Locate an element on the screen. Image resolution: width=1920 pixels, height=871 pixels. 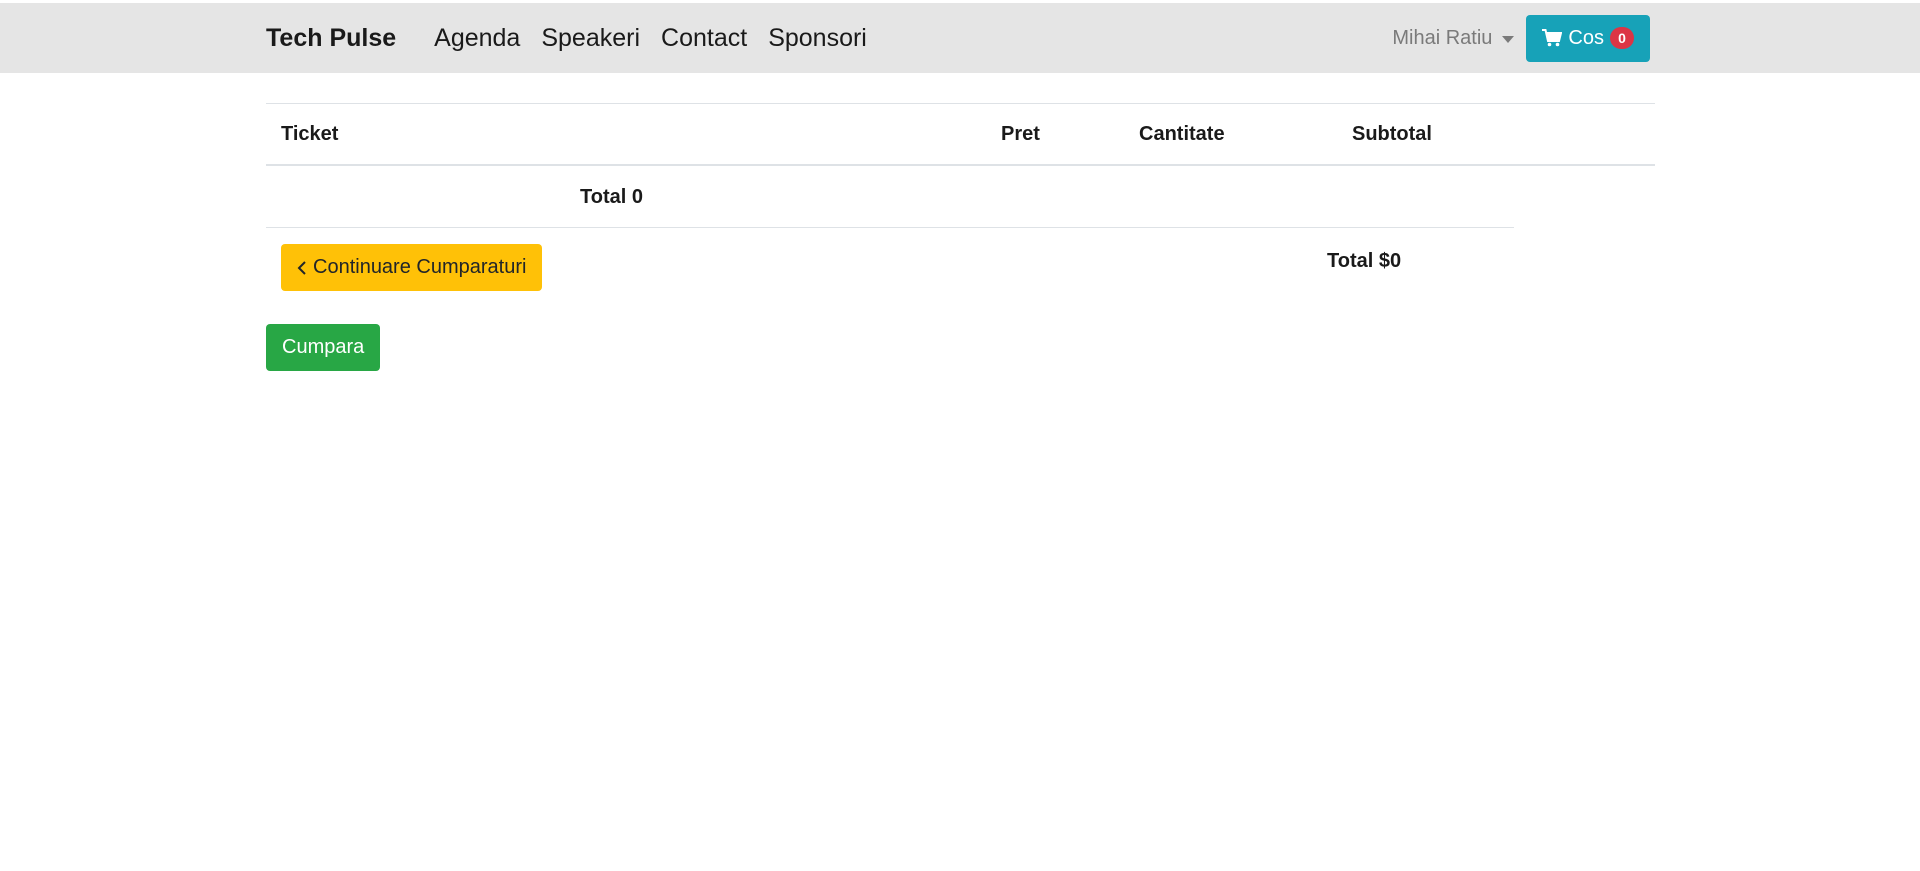
col-header-cantitate: Cantitate is located at coordinates (1230, 134).